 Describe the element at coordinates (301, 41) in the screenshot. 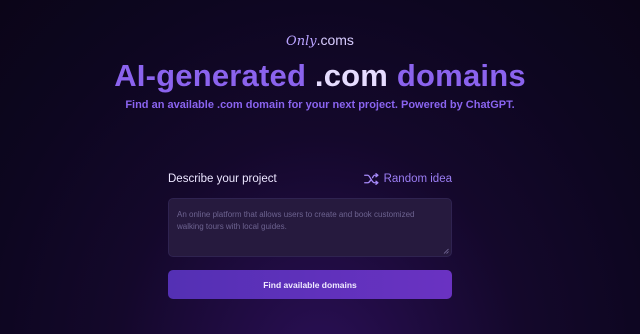

I see `logo-script: Only` at that location.